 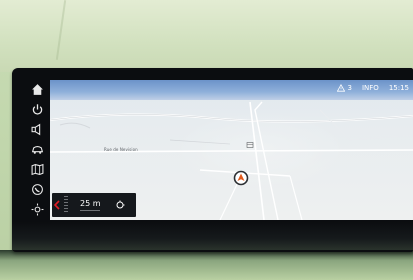 I want to click on back-button, so click(x=57, y=205).